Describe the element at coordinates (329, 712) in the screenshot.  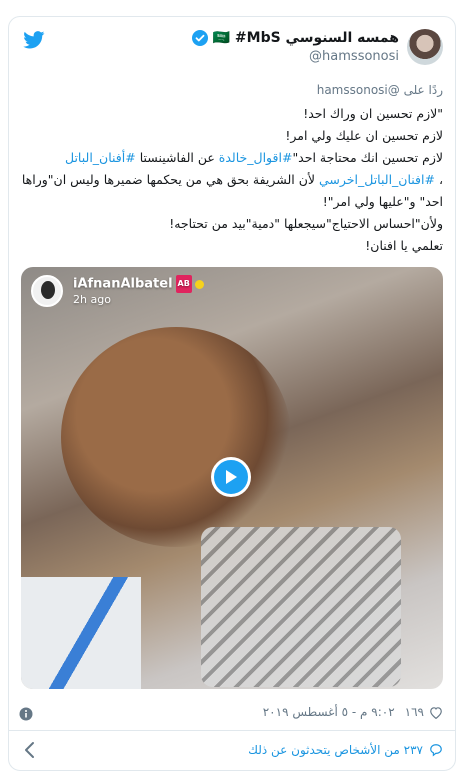
I see `tweet-timestamp: ٩:٠٢ م - ٥ أغسطس ٢٠١٩` at that location.